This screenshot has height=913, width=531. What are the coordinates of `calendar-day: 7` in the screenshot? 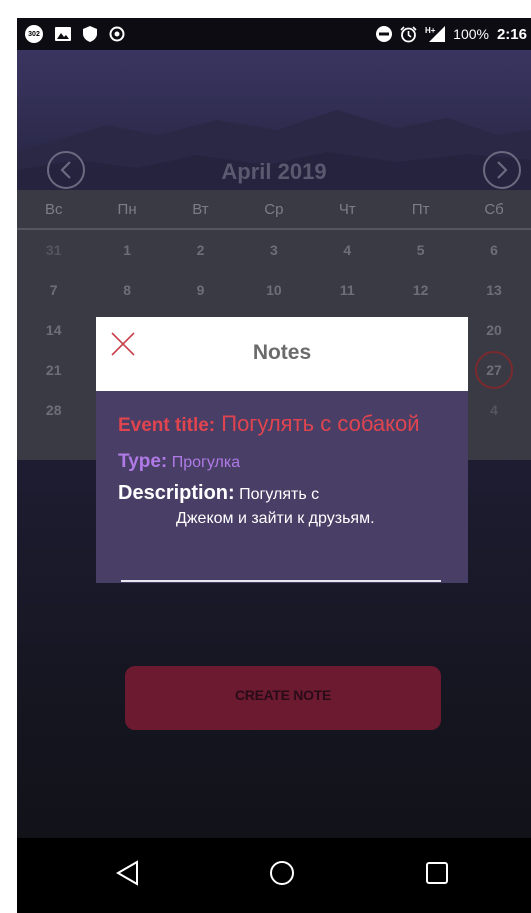 It's located at (53, 290).